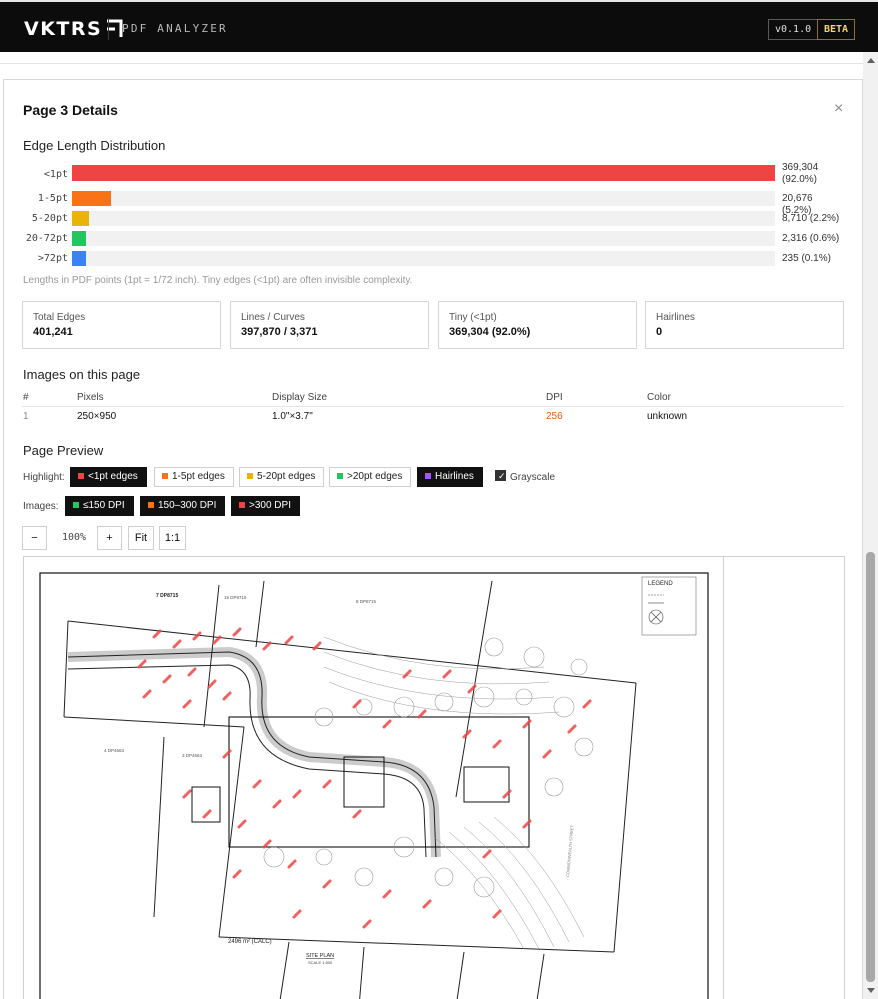  I want to click on scrollbar, so click(870, 525).